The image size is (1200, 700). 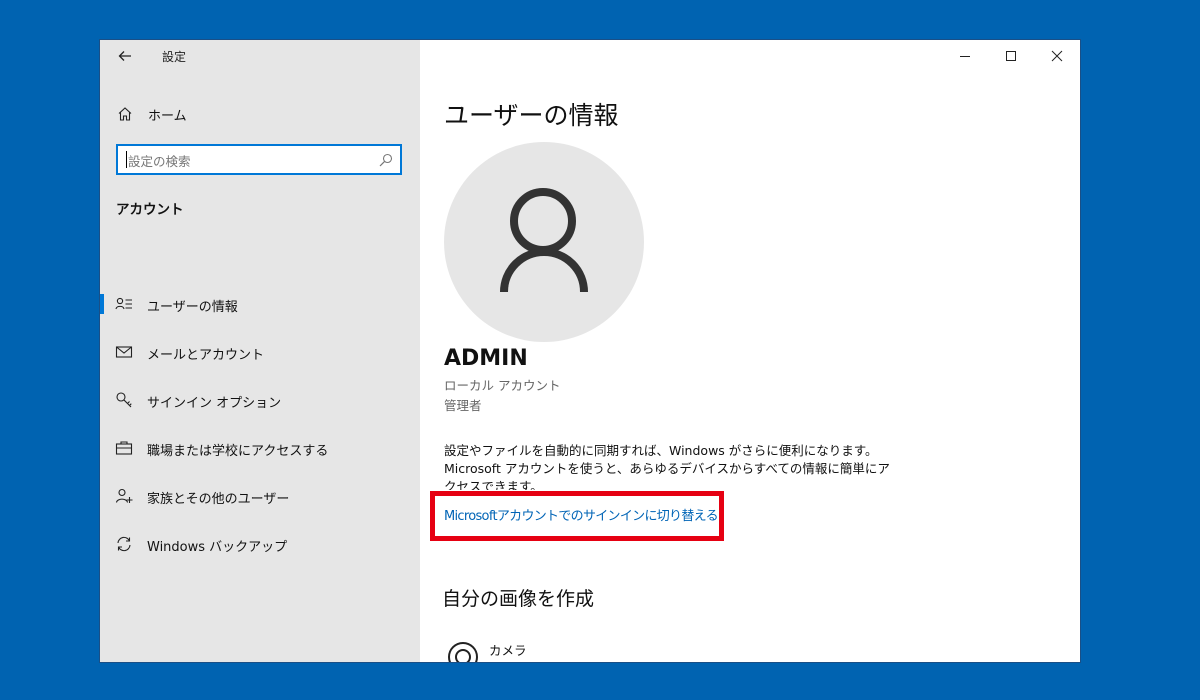 What do you see at coordinates (386, 160) in the screenshot?
I see `search-icon` at bounding box center [386, 160].